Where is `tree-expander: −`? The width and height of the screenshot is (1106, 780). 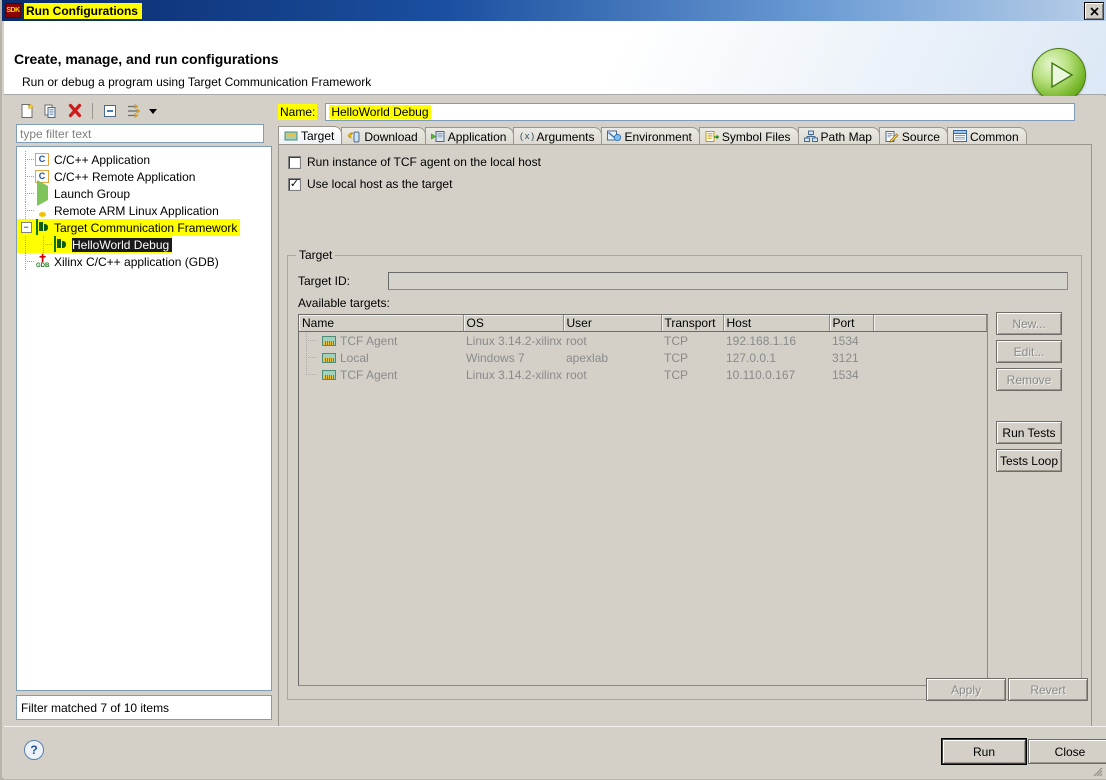
tree-expander: − is located at coordinates (26, 227).